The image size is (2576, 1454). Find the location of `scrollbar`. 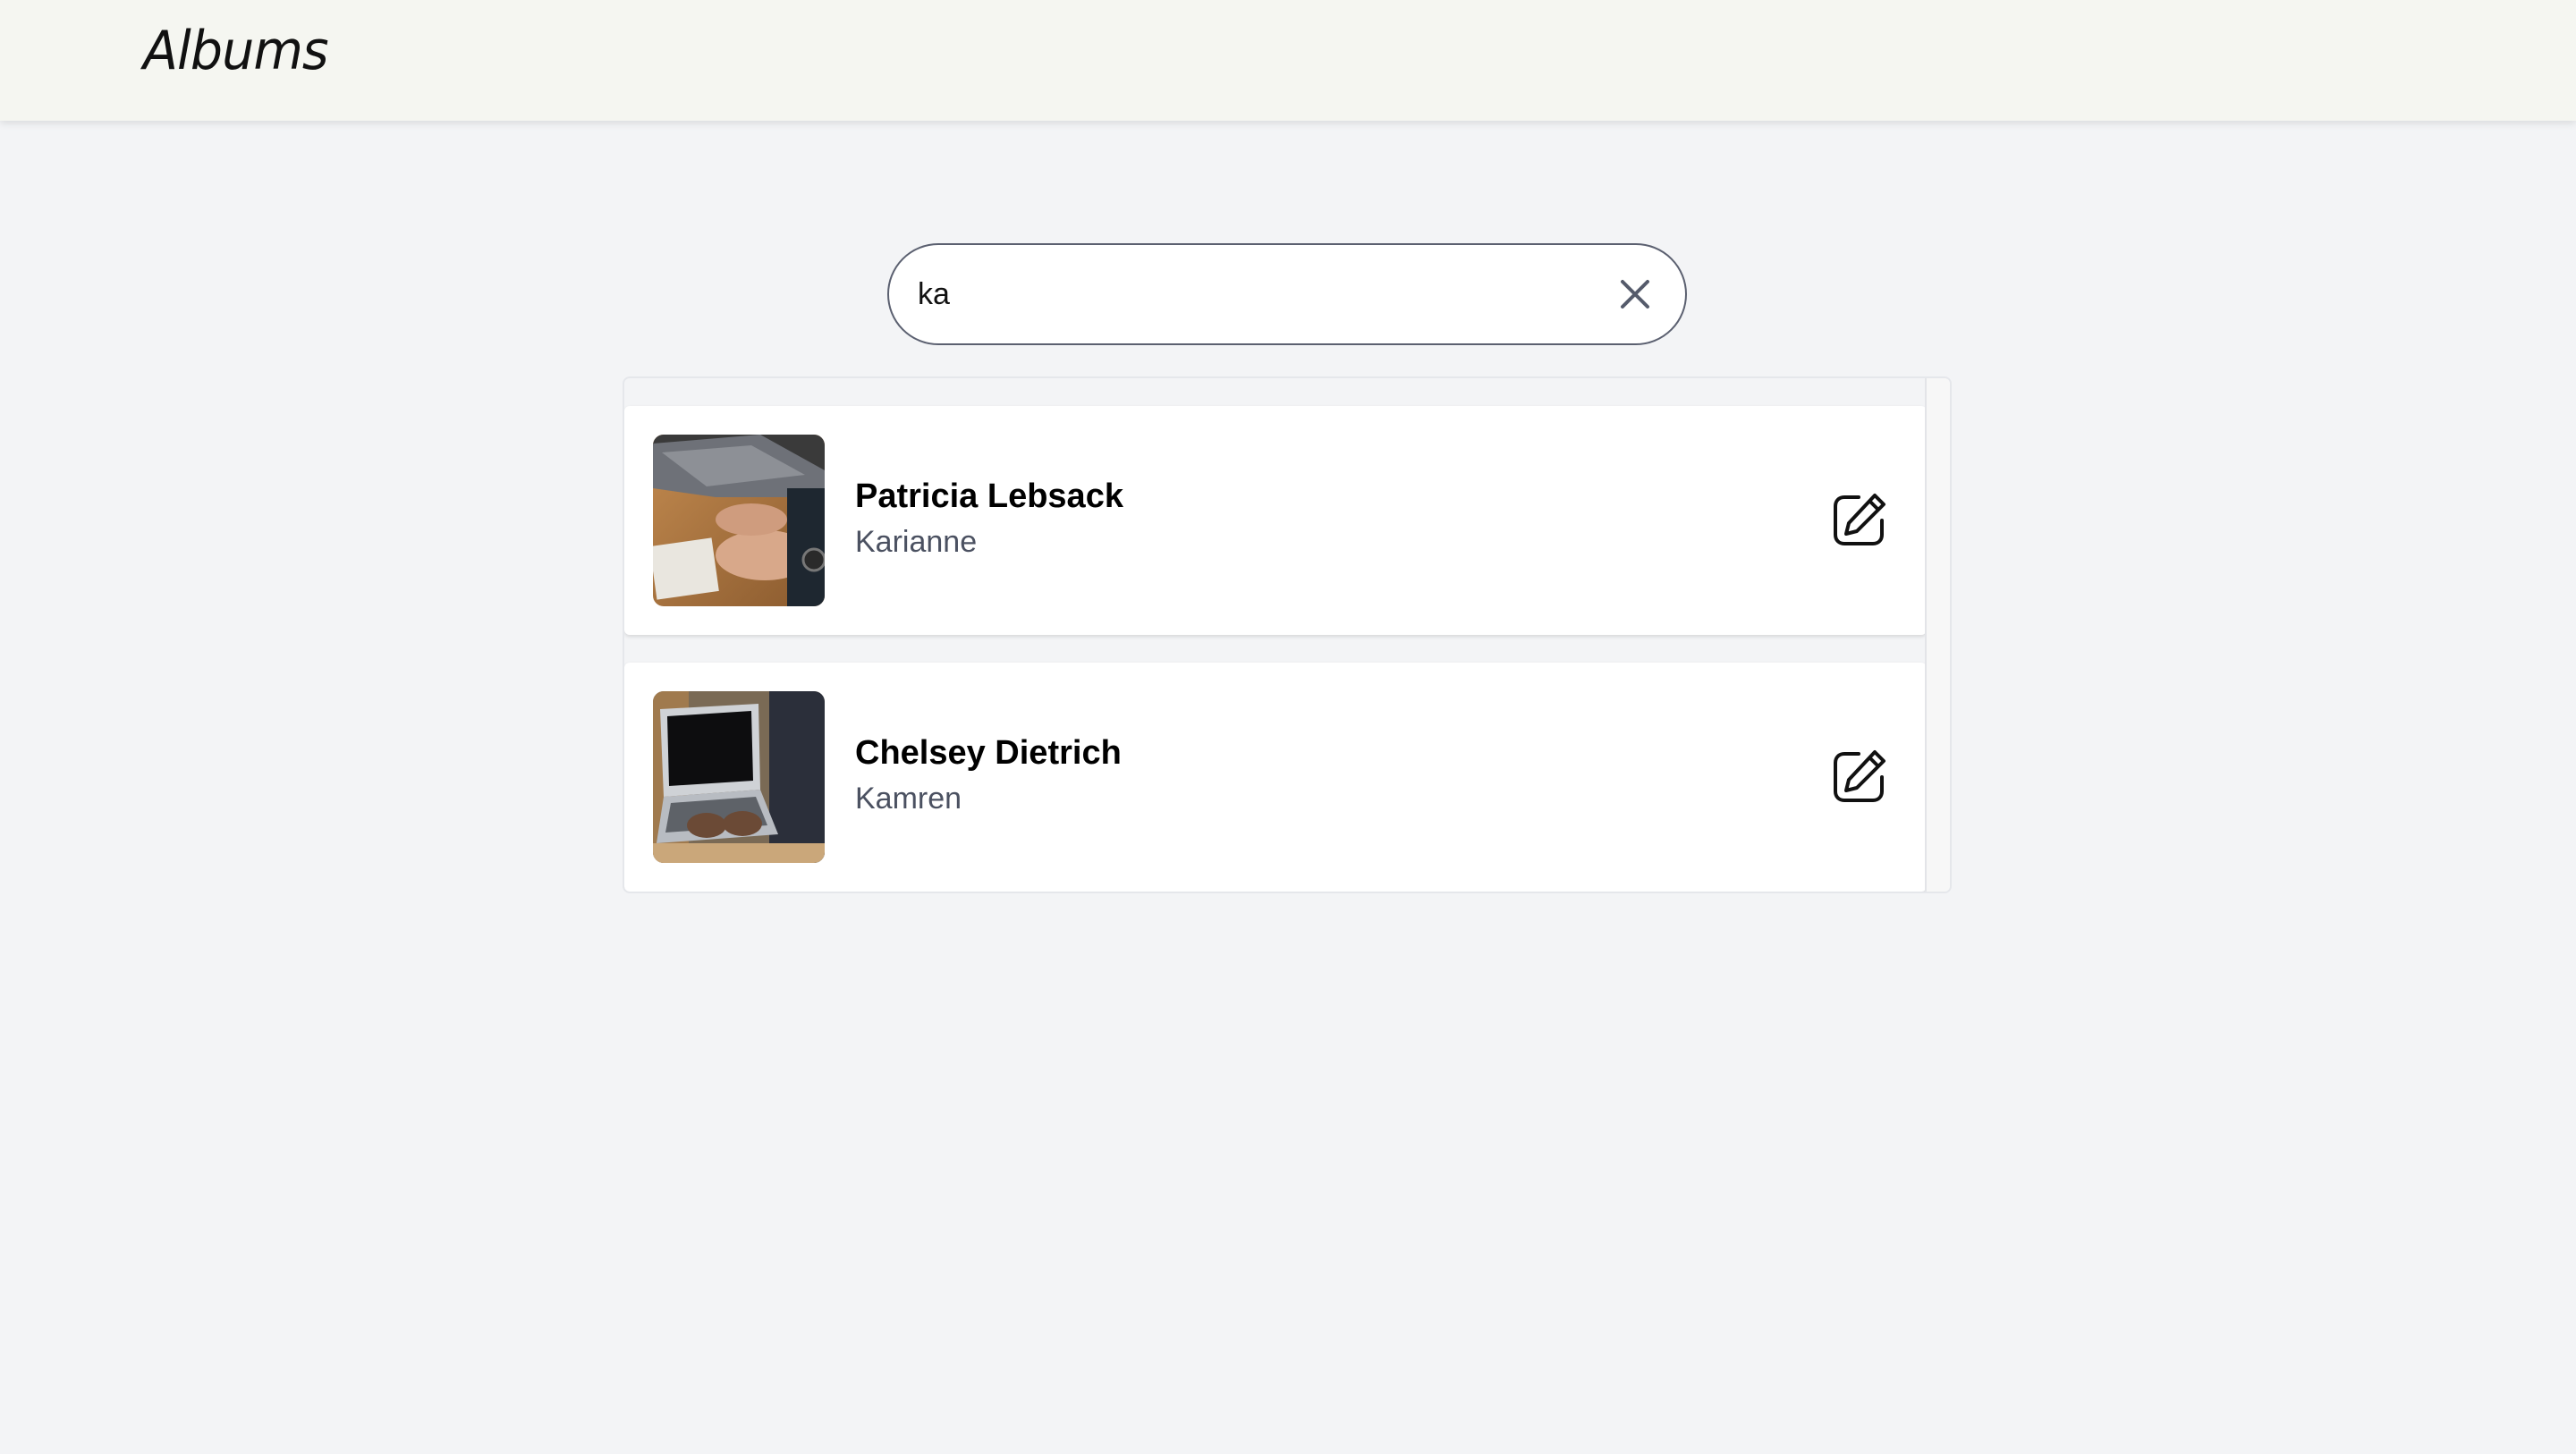

scrollbar is located at coordinates (1937, 635).